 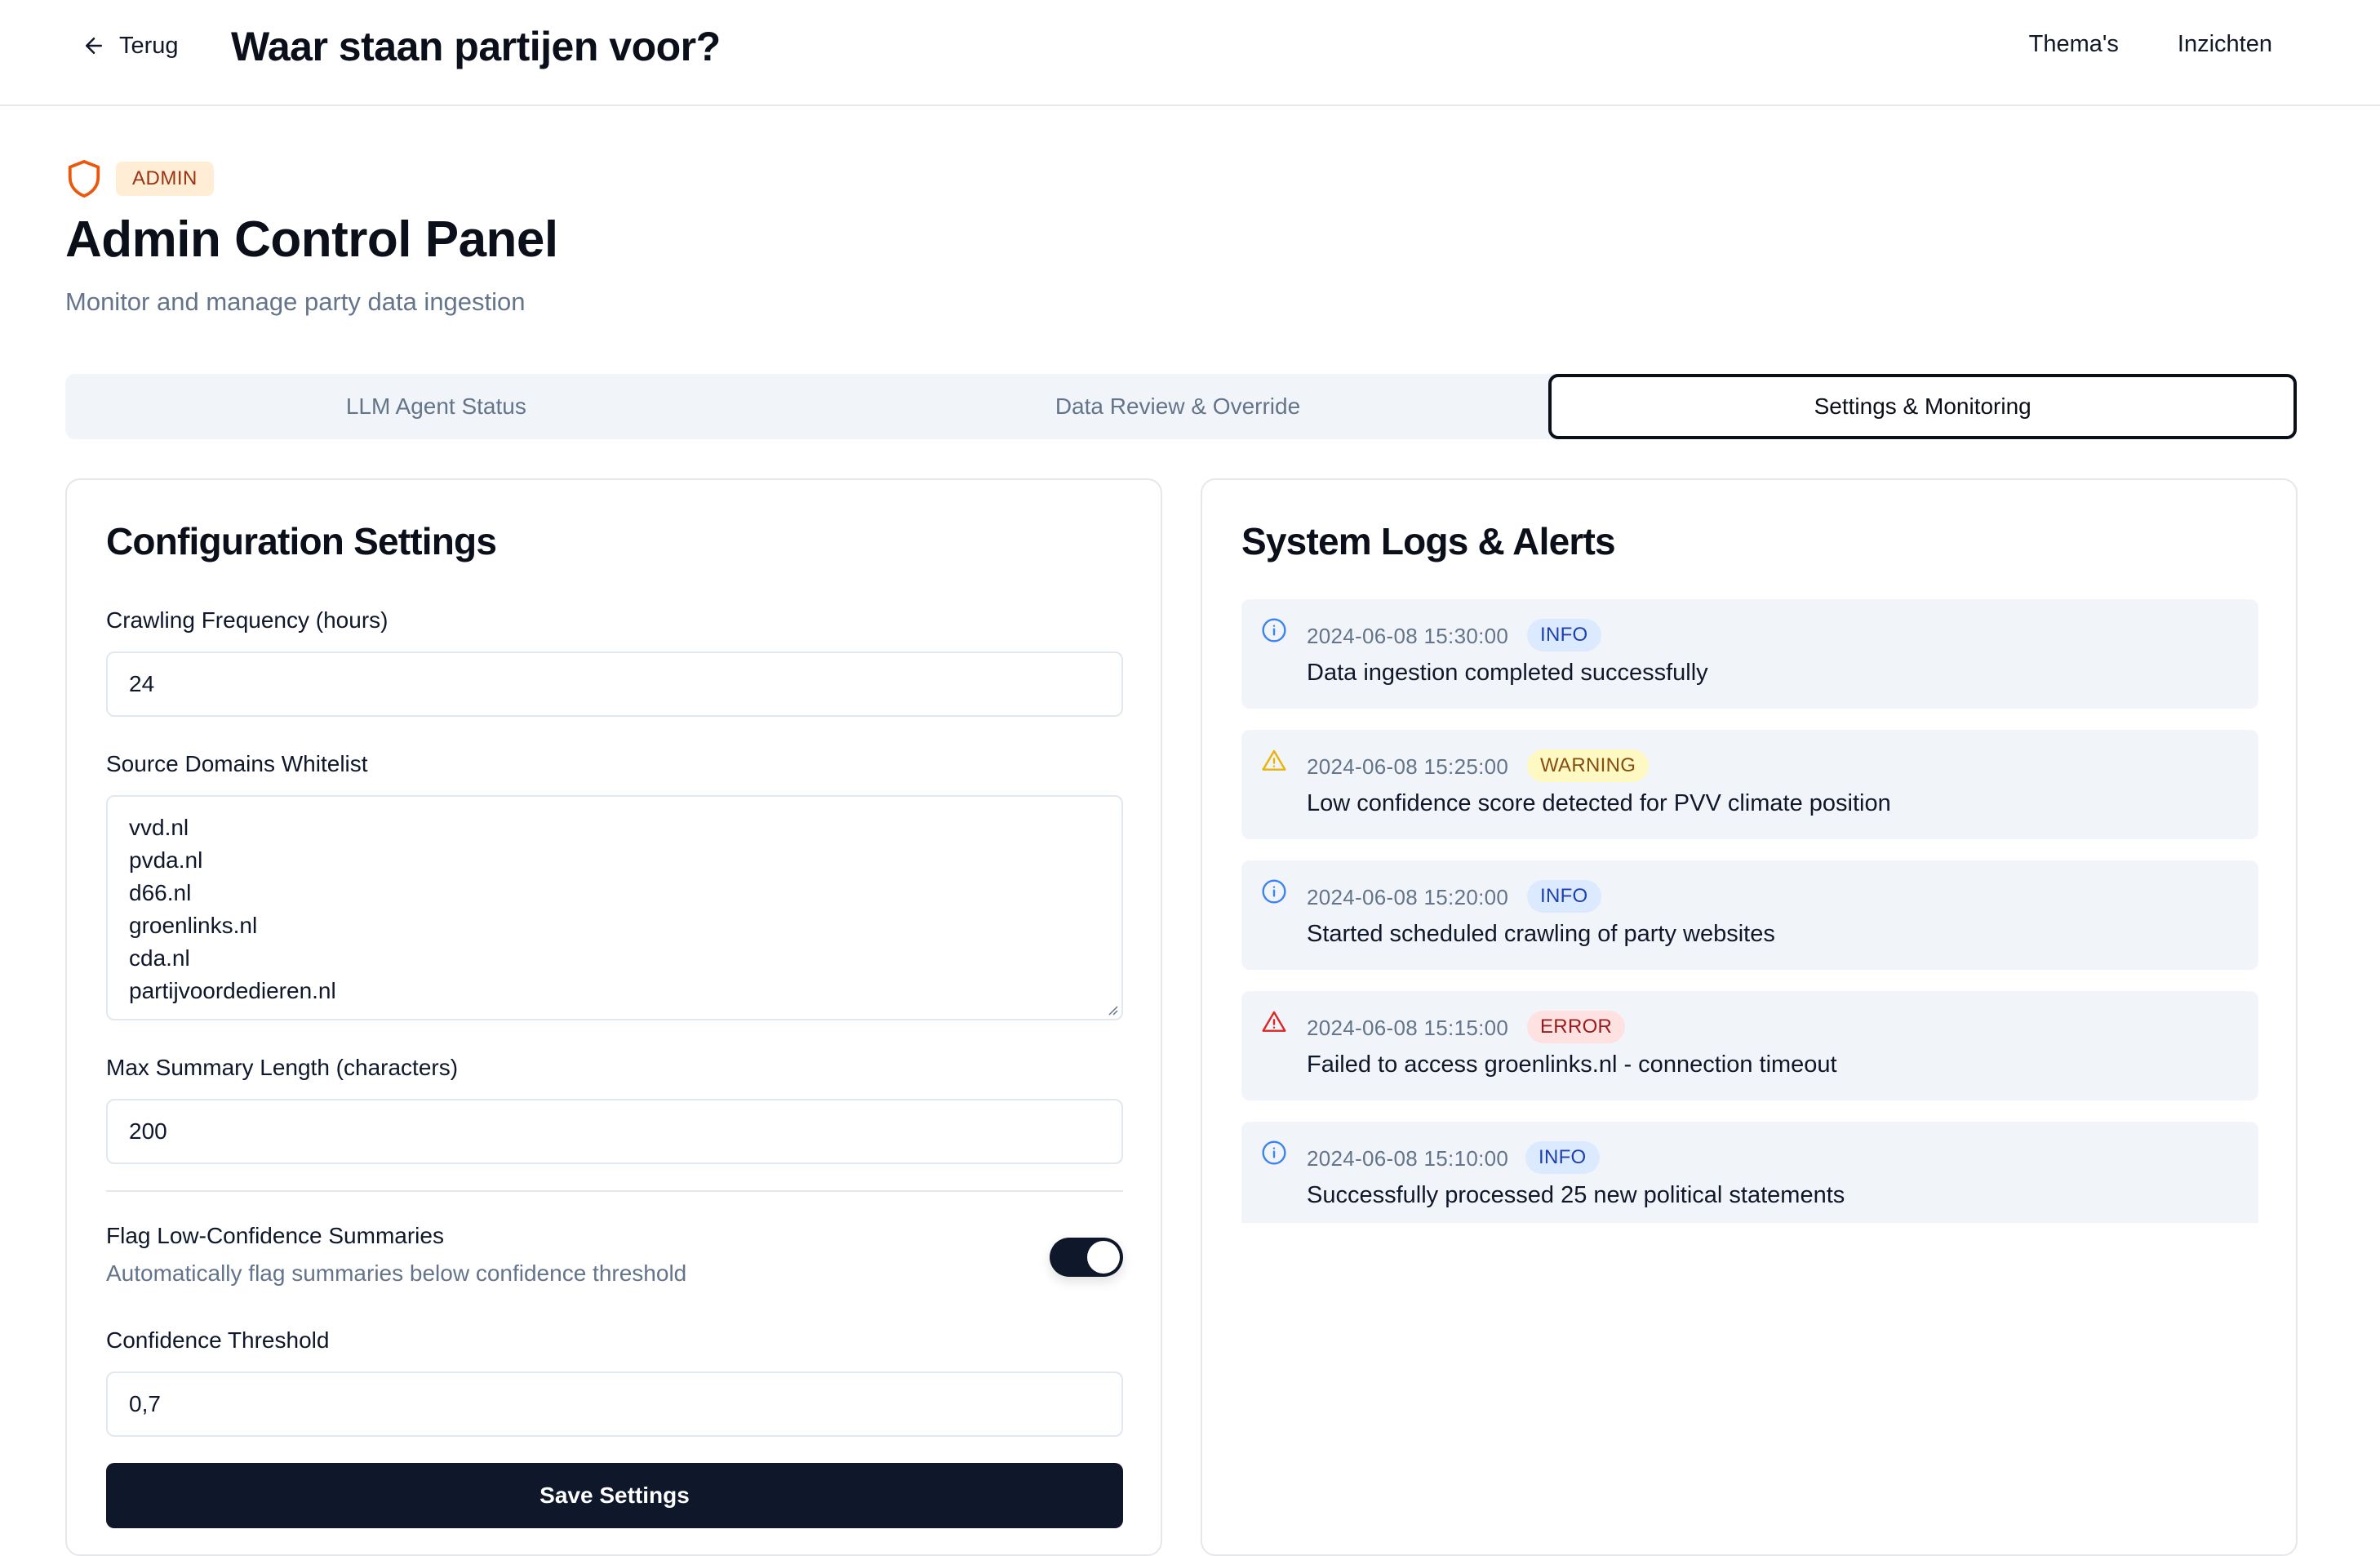 What do you see at coordinates (237, 763) in the screenshot?
I see `whitelist-label: Source Domains Whitelist` at bounding box center [237, 763].